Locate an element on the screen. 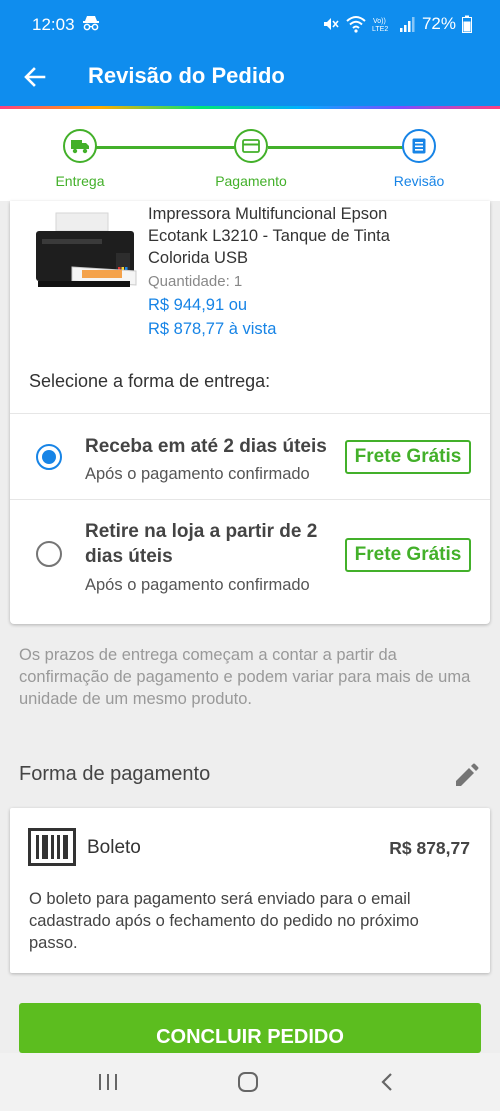 This screenshot has width=500, height=1111. status-icons: Vo)) LTE2 72% is located at coordinates (397, 24).